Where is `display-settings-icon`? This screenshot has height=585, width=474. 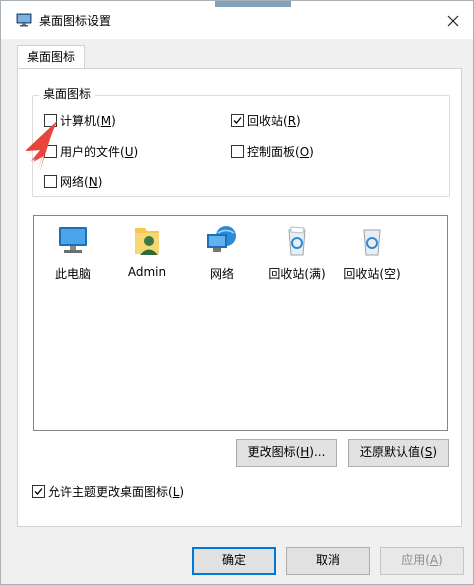 display-settings-icon is located at coordinates (24, 20).